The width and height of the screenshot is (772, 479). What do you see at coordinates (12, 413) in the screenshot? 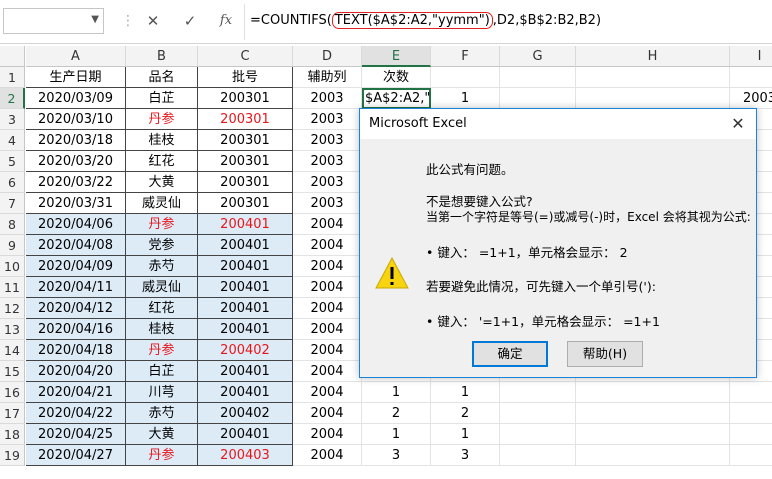
I see `row-header: 17` at bounding box center [12, 413].